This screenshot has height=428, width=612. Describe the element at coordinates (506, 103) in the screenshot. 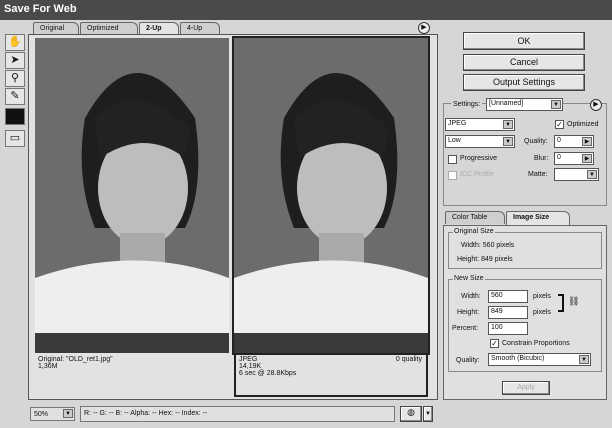

I see `settings-value: [Unnamed]` at that location.